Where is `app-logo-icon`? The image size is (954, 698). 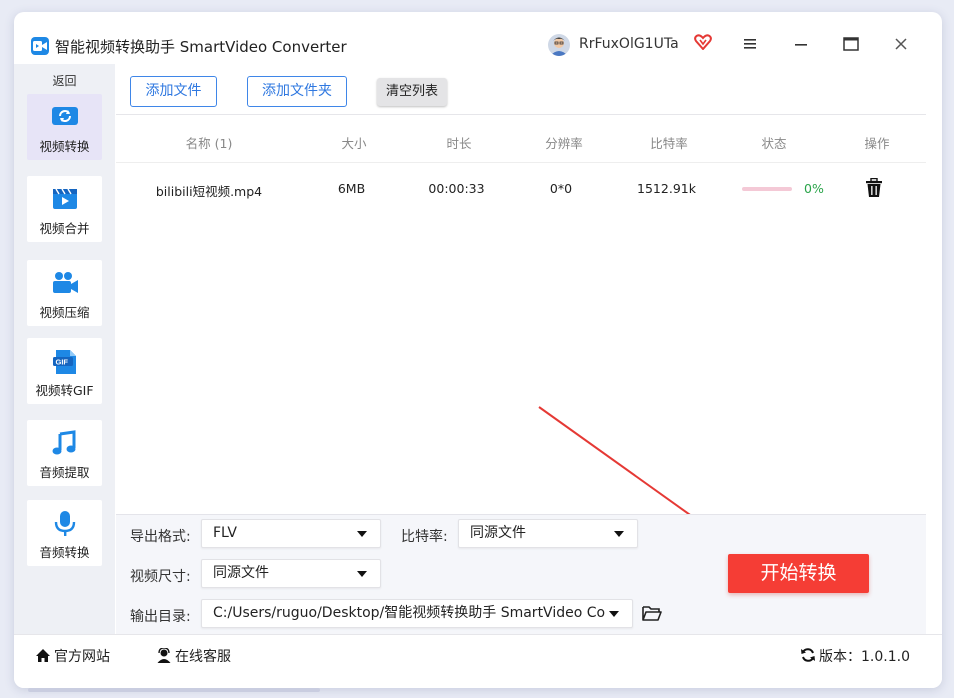 app-logo-icon is located at coordinates (40, 46).